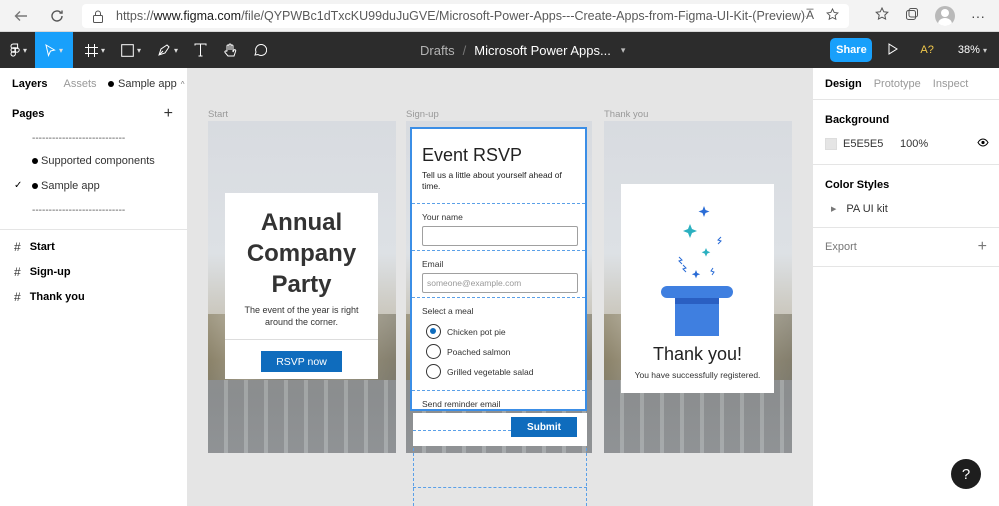 This screenshot has width=999, height=506. I want to click on page-item-sample-app: ✓ Sample app, so click(93, 185).